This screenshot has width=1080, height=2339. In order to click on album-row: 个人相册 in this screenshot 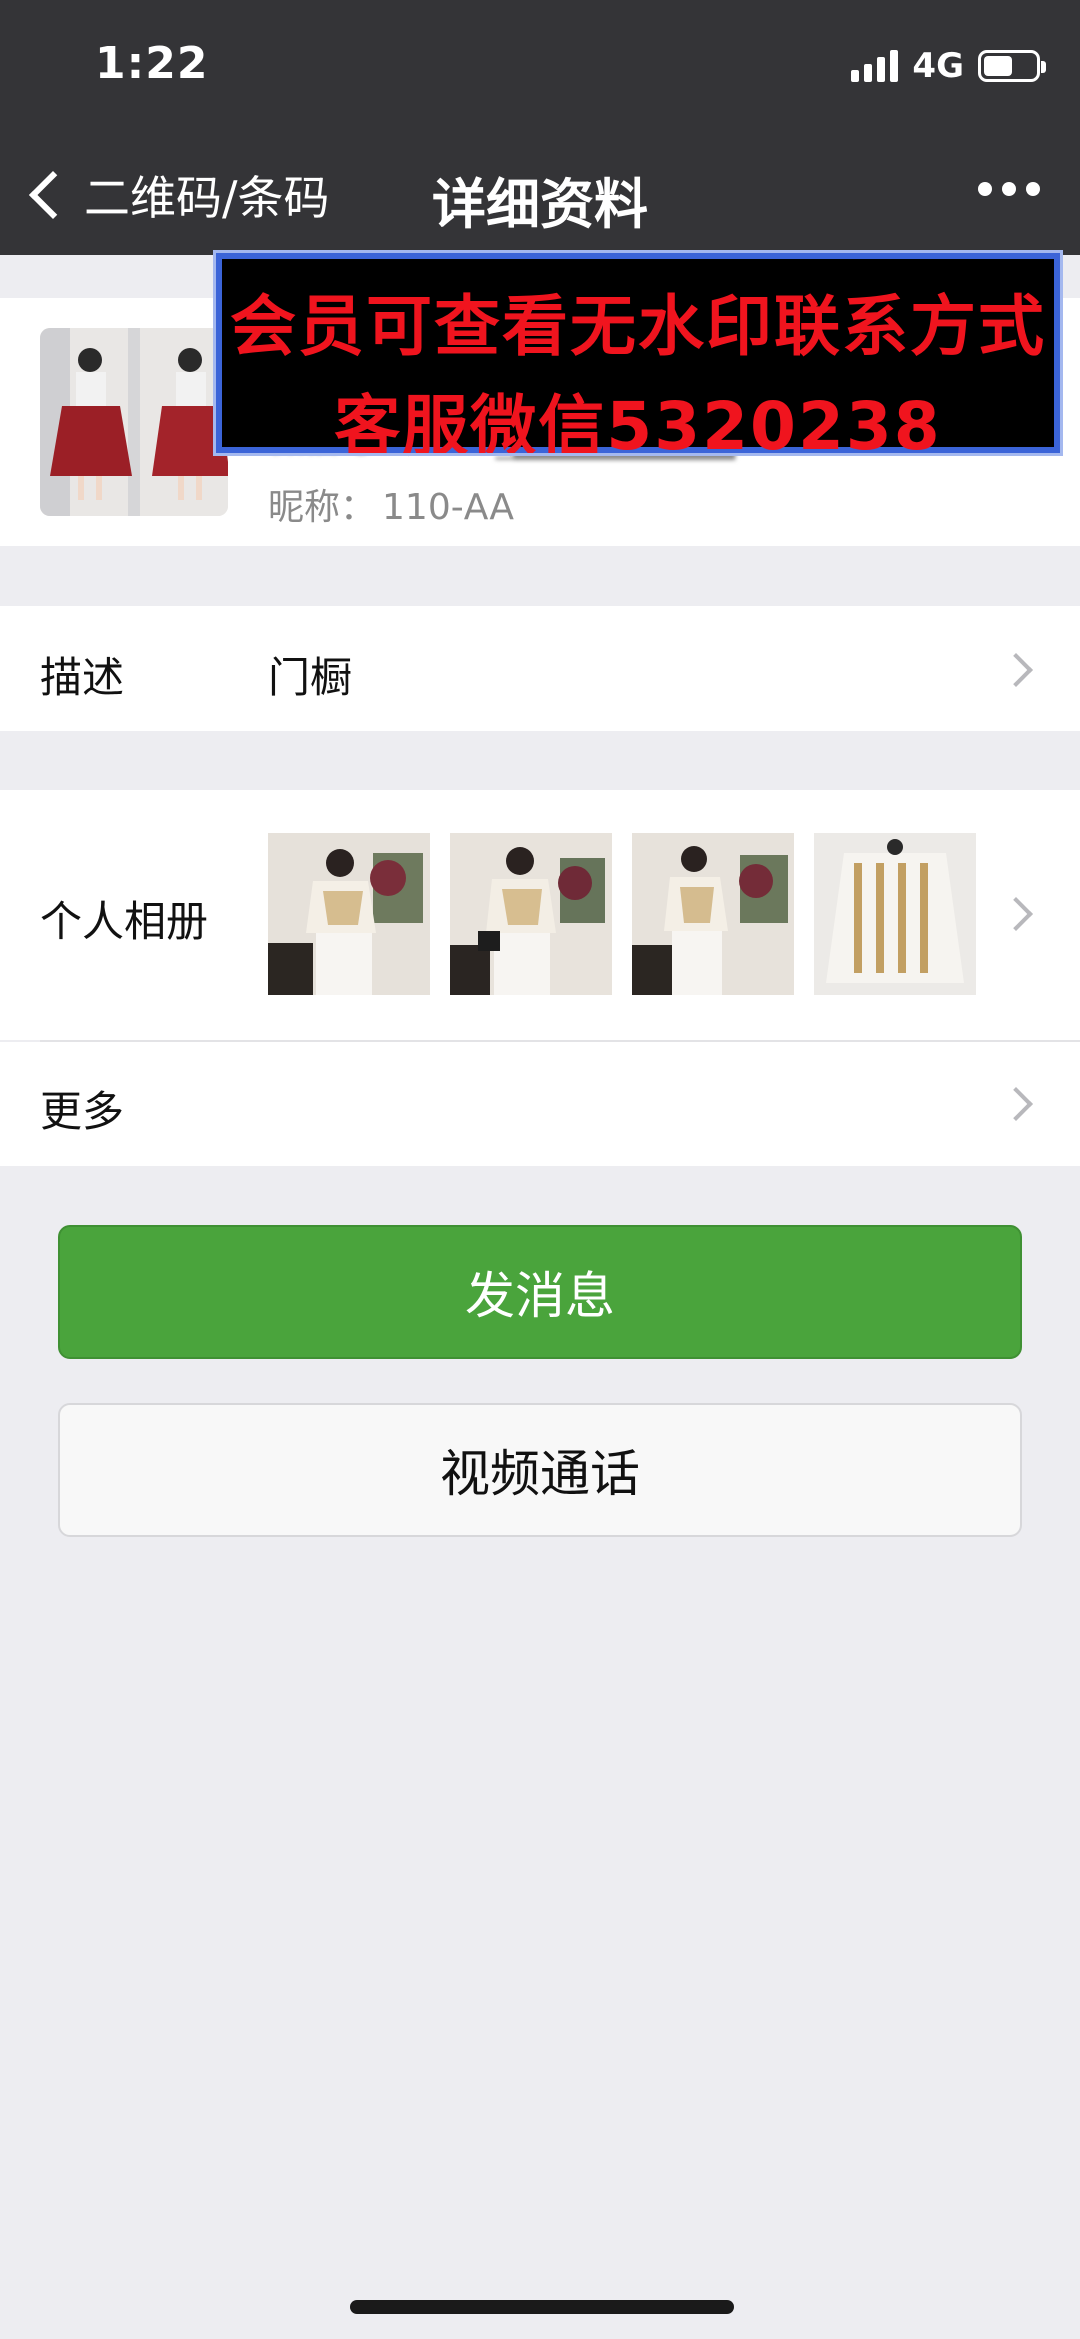, I will do `click(540, 915)`.